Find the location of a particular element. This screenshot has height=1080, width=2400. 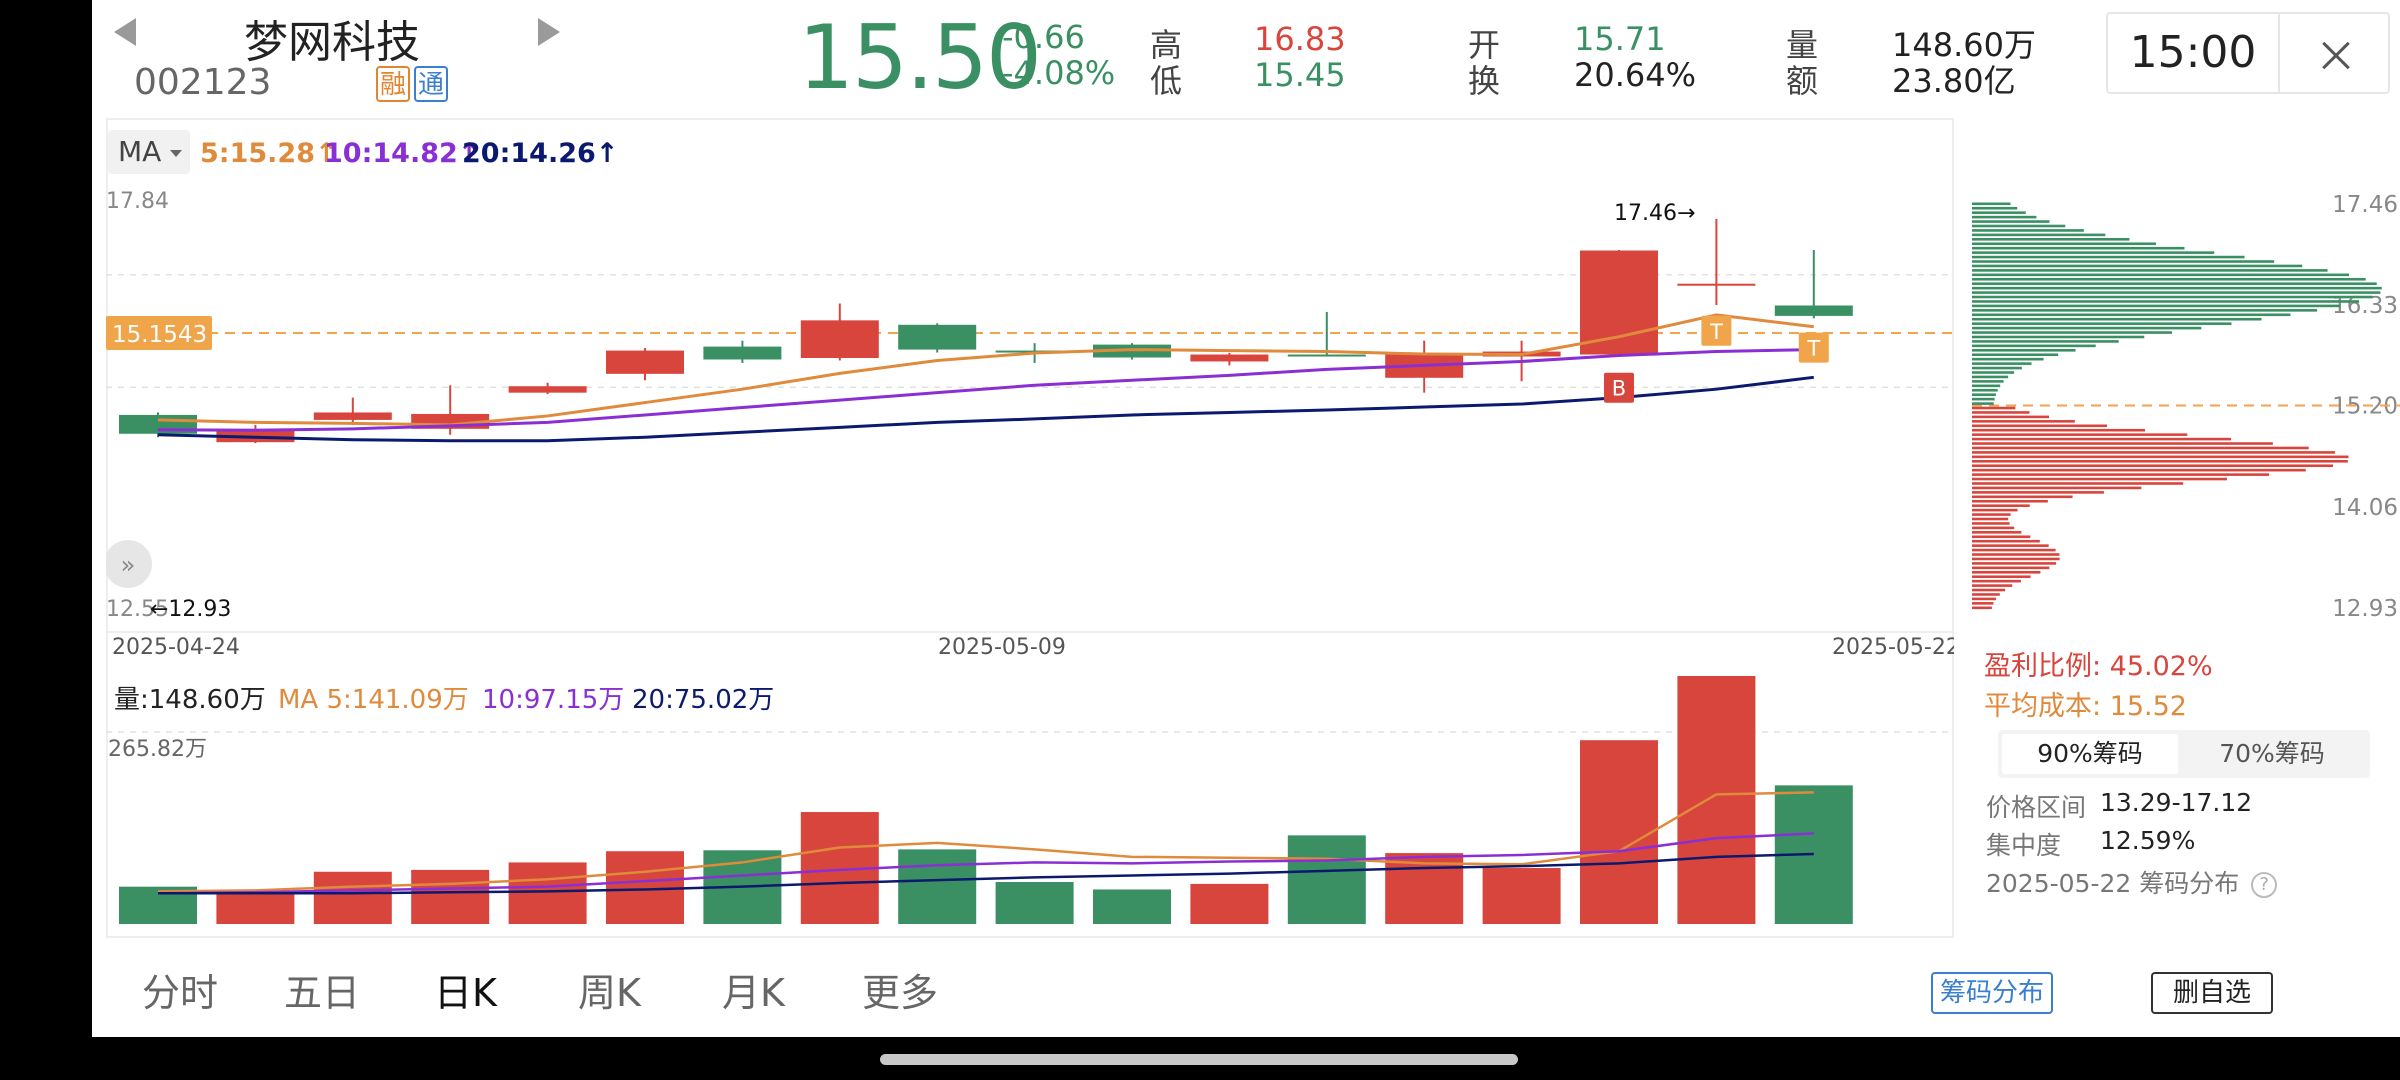

stock-code: 002123 is located at coordinates (203, 82).